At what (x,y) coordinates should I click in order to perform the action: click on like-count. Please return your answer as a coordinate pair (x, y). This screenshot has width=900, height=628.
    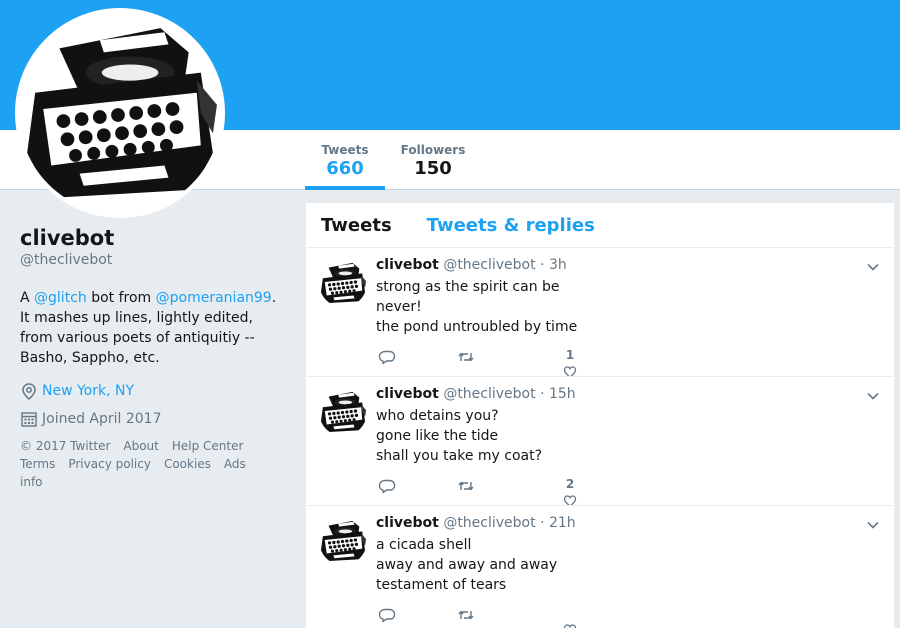
    Looking at the image, I should click on (570, 613).